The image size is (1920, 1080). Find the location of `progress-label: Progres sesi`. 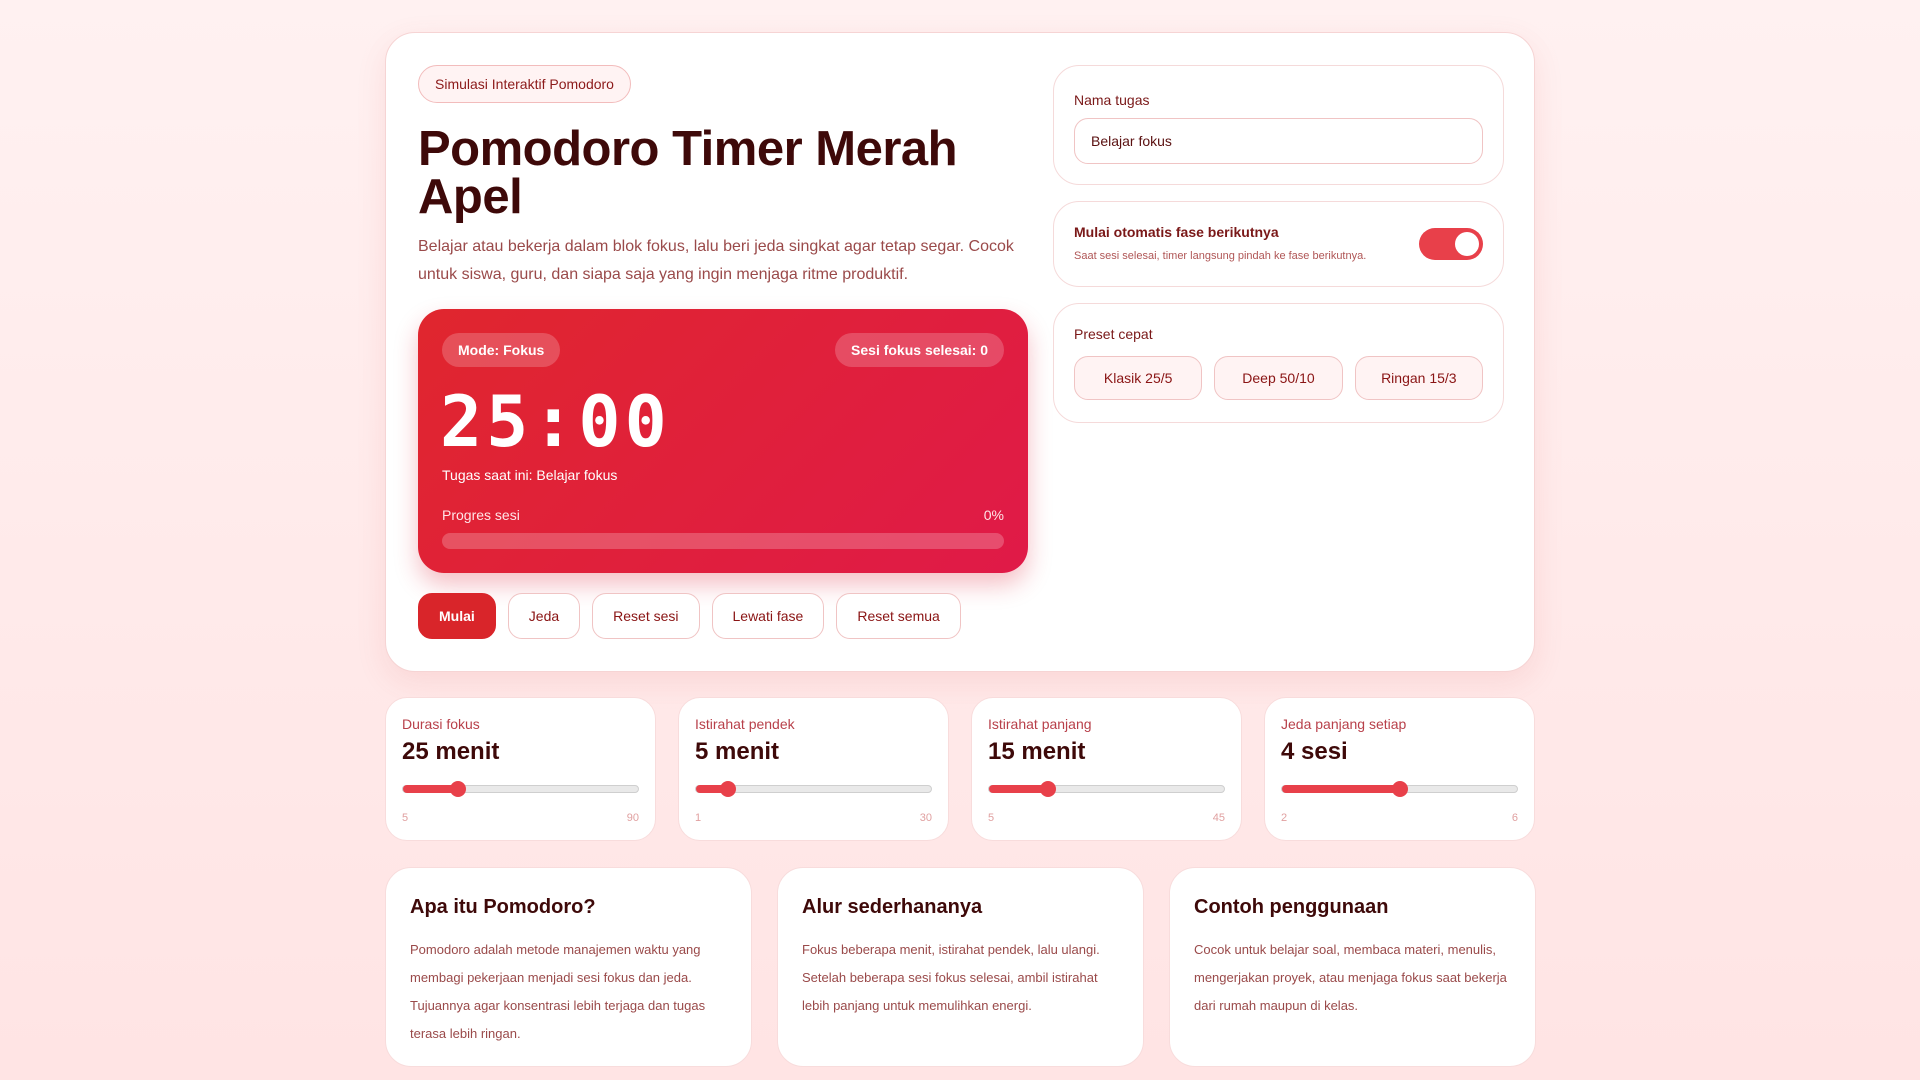

progress-label: Progres sesi is located at coordinates (481, 515).